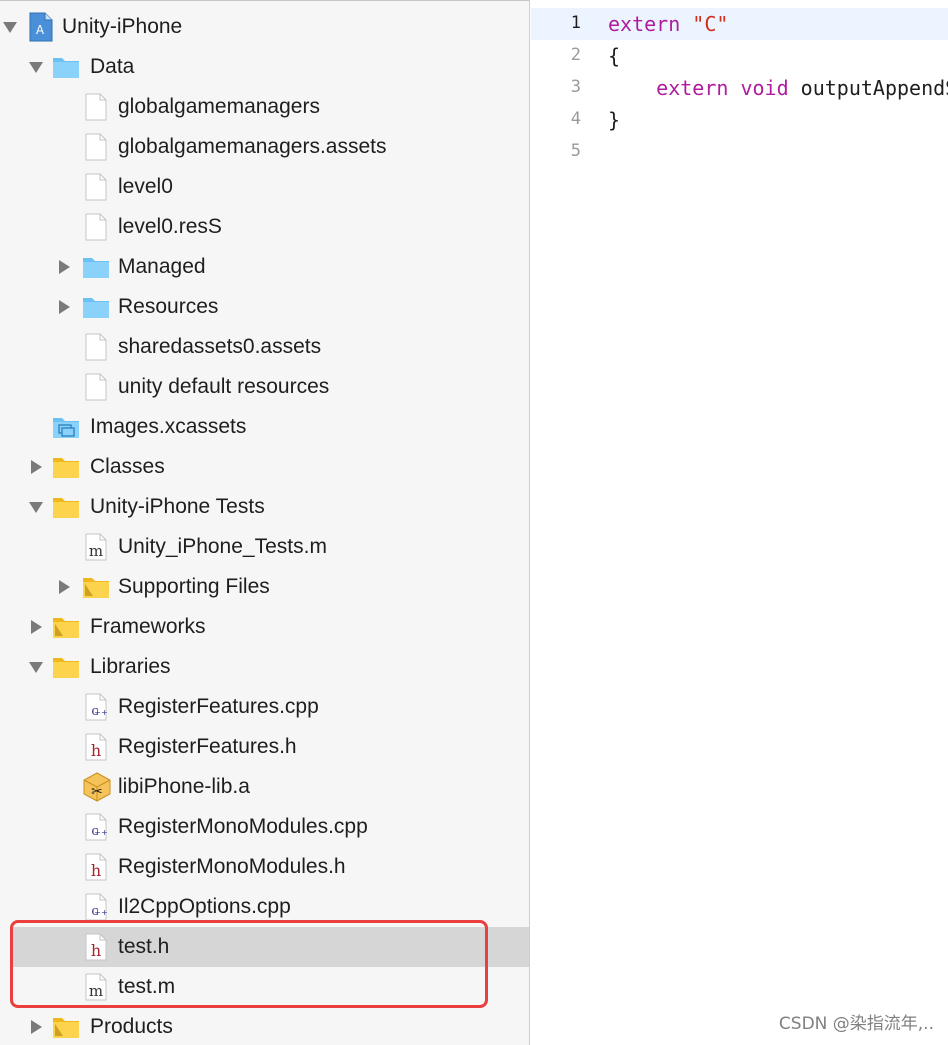 Image resolution: width=948 pixels, height=1045 pixels. What do you see at coordinates (265, 267) in the screenshot?
I see `navigator-item: Managed` at bounding box center [265, 267].